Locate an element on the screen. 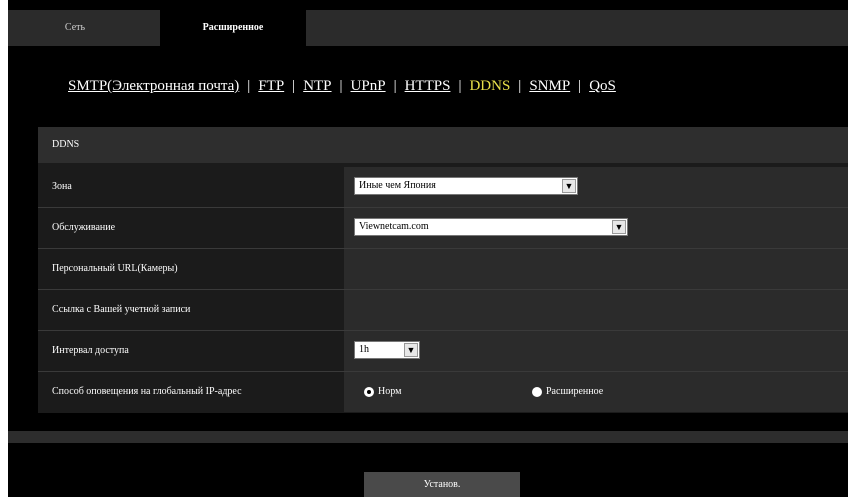 This screenshot has height=497, width=848. account-link-row: Ссылка с Вашей учетной записи is located at coordinates (443, 310).